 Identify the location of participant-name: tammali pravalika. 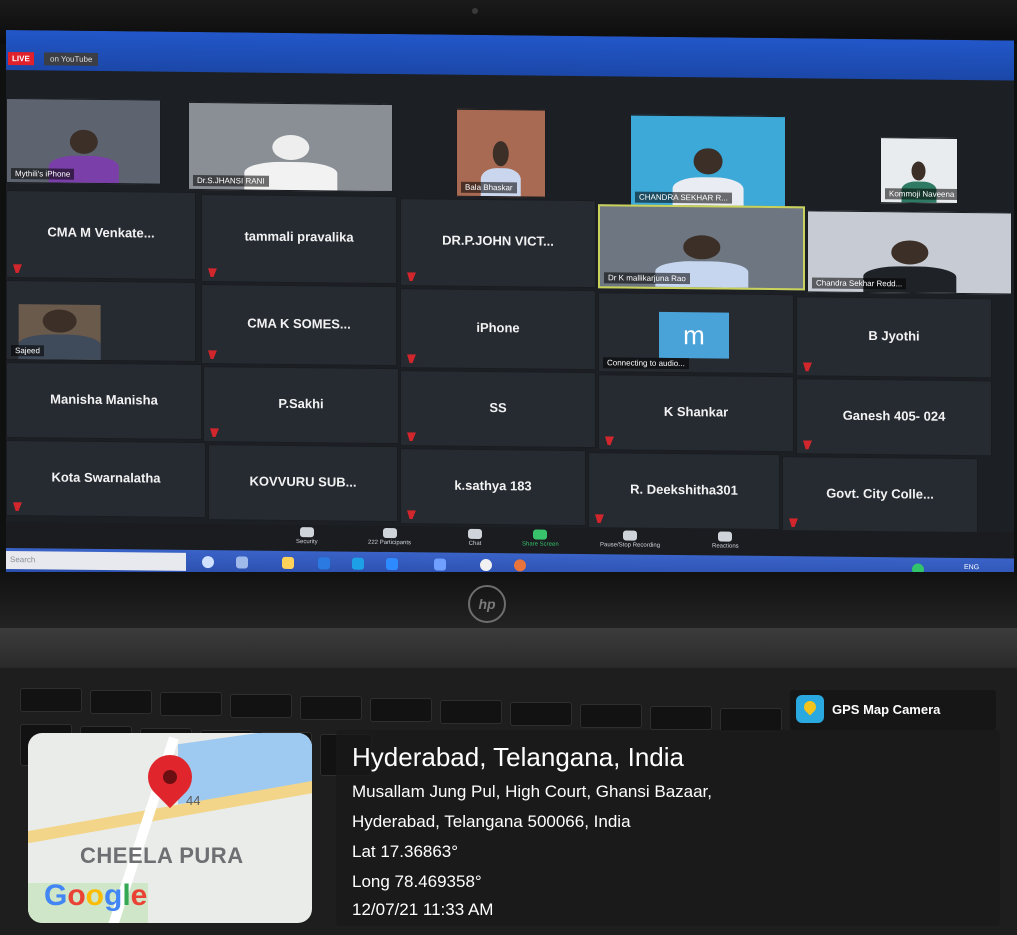
(299, 236).